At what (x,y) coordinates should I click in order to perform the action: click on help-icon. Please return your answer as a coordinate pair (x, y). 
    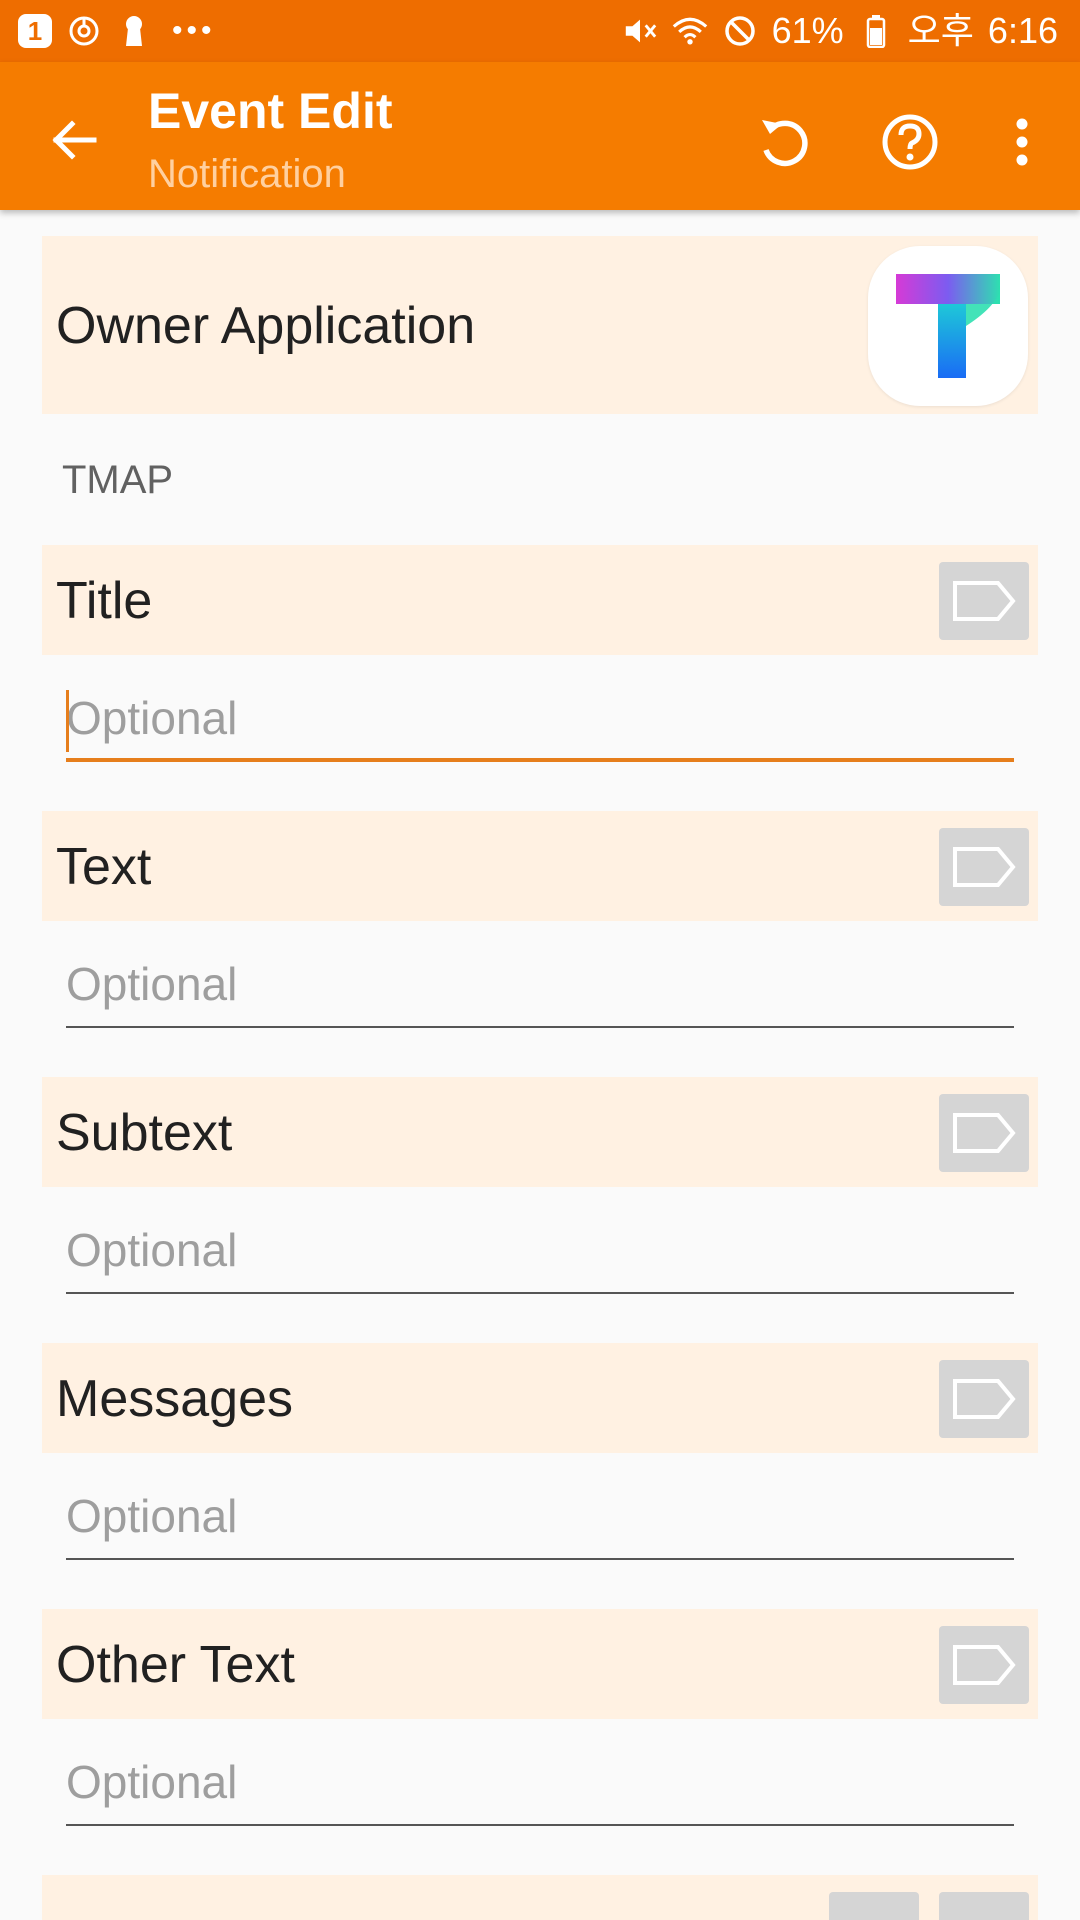
    Looking at the image, I should click on (910, 142).